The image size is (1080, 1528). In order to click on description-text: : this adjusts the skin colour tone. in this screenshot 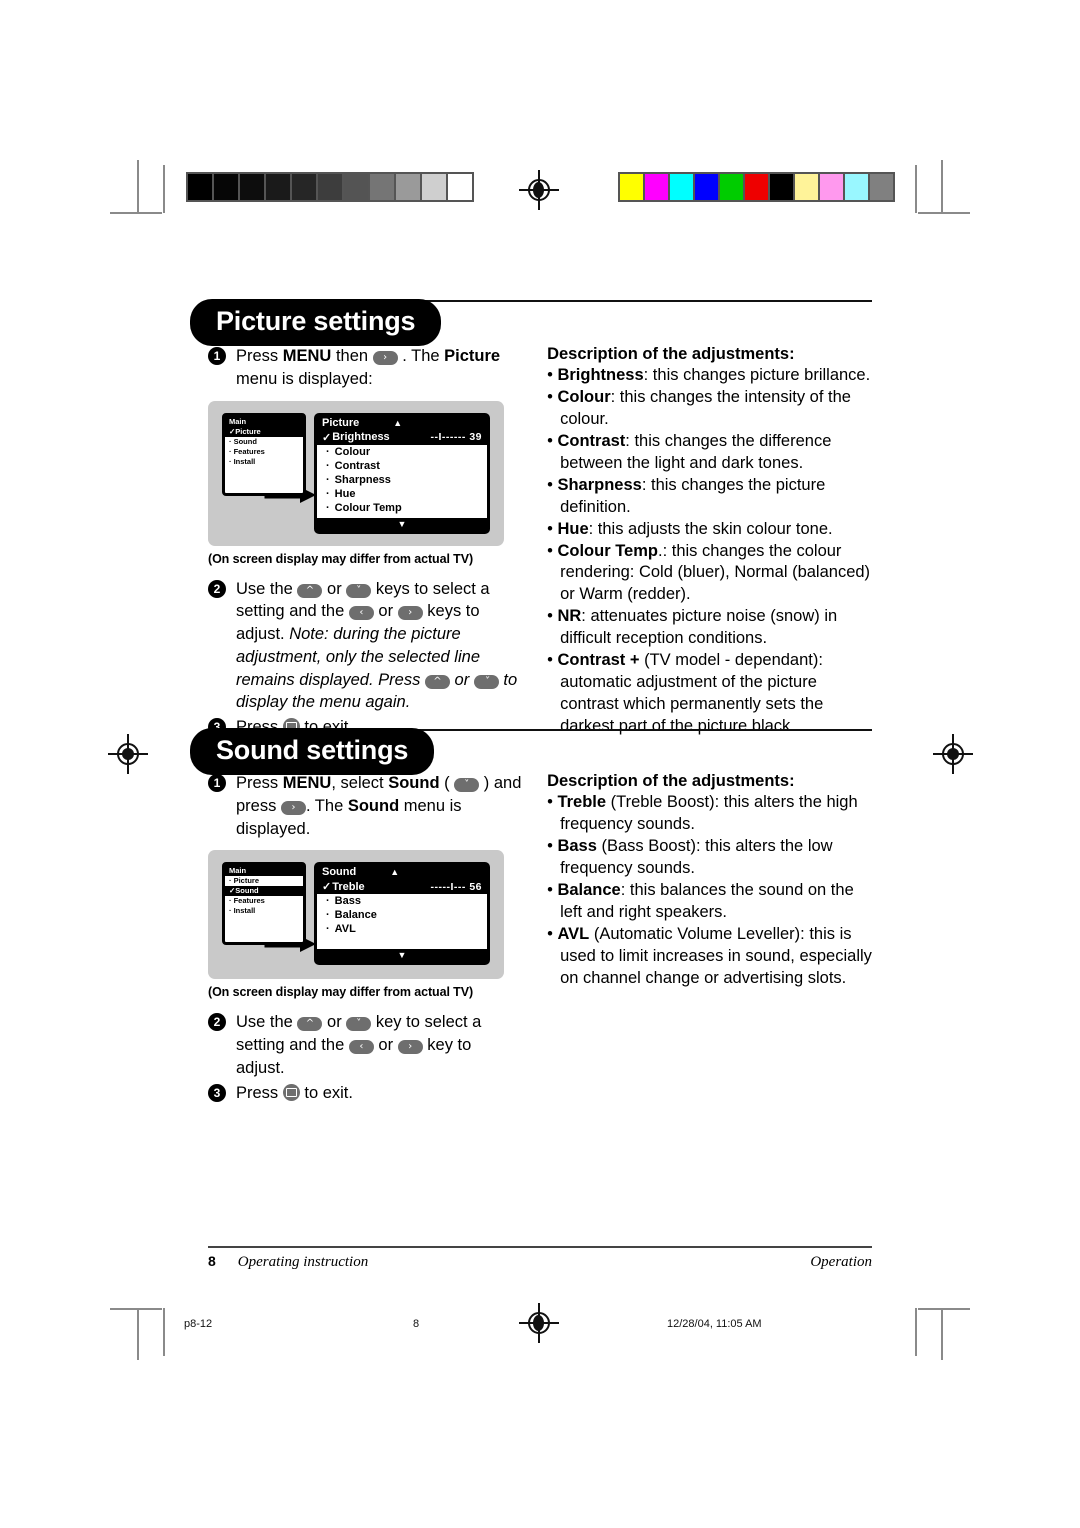, I will do `click(710, 528)`.